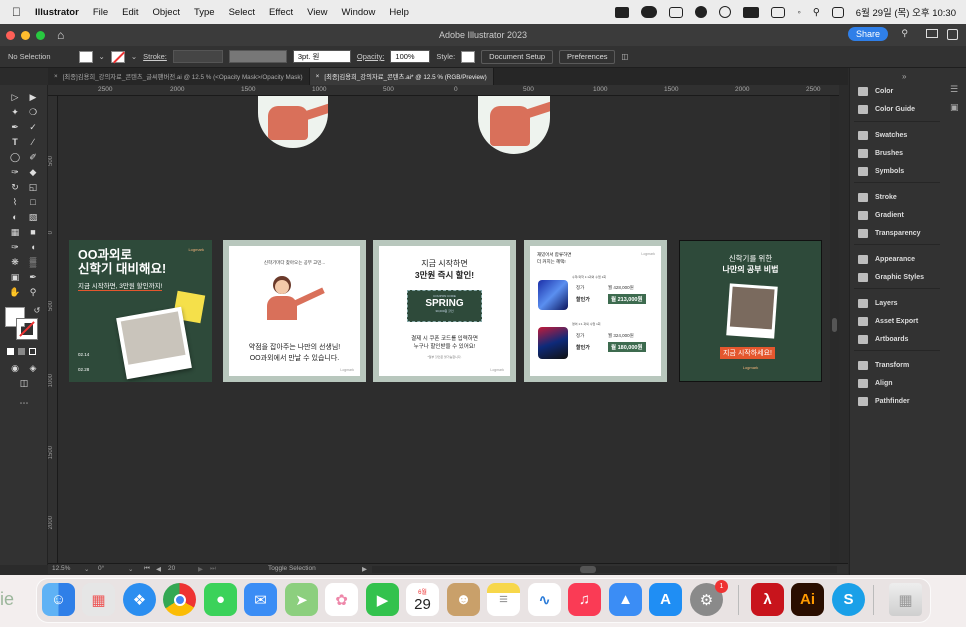  What do you see at coordinates (622, 12) in the screenshot?
I see `status-app-icon` at bounding box center [622, 12].